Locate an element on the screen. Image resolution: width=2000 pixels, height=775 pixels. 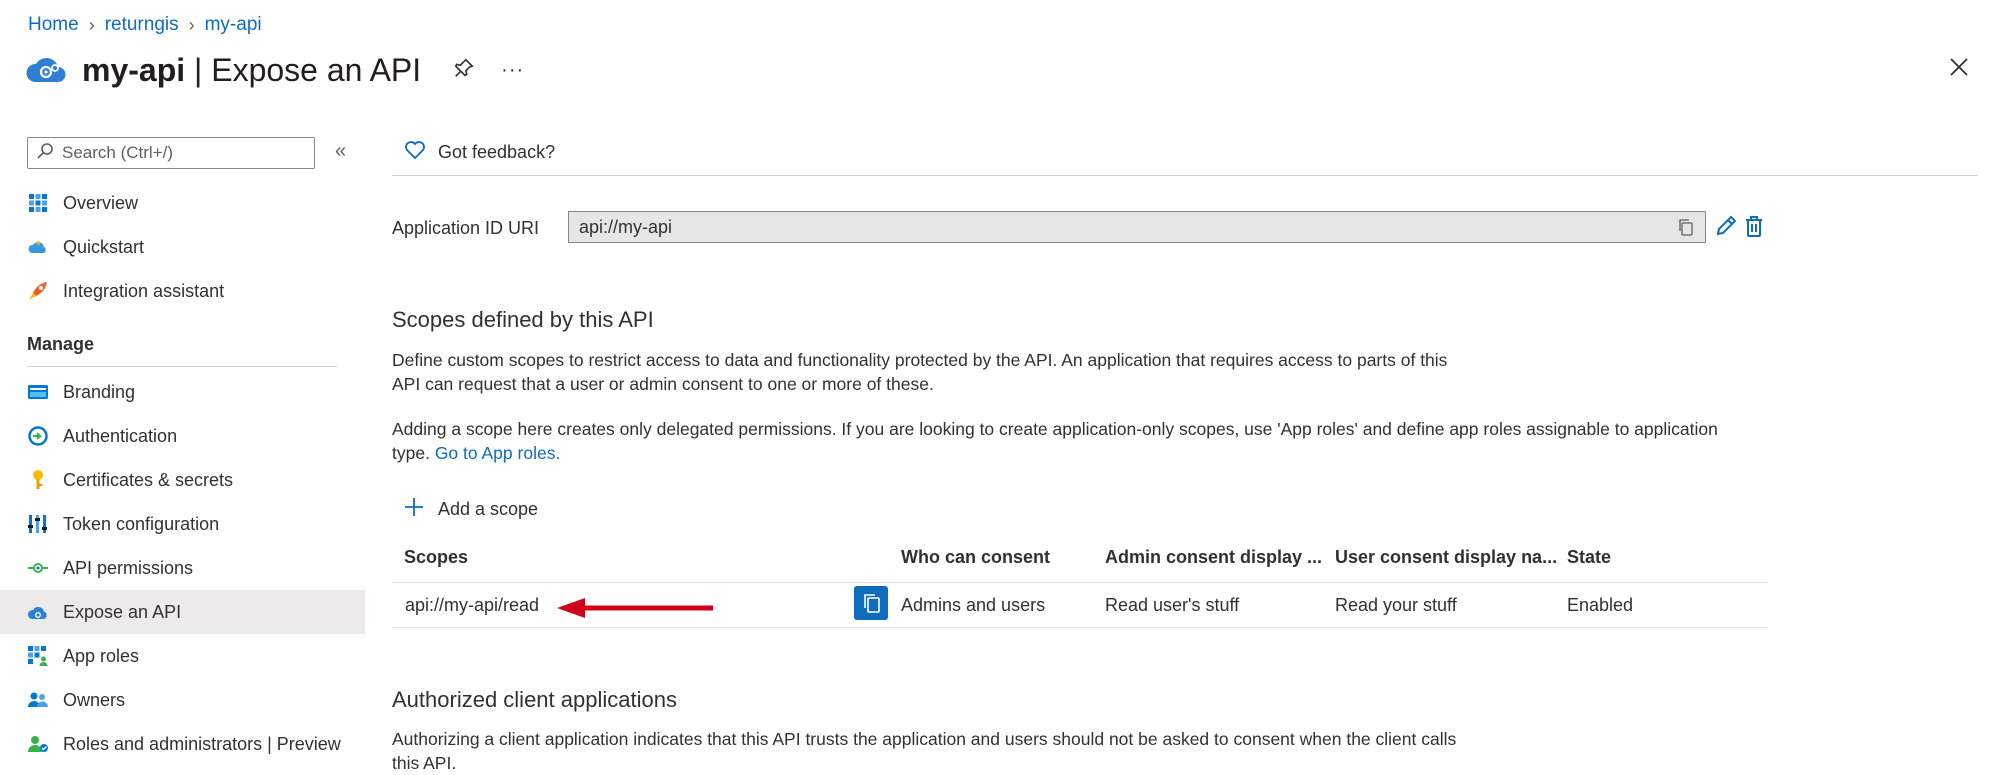
feedback-label: Got feedback? is located at coordinates (497, 152).